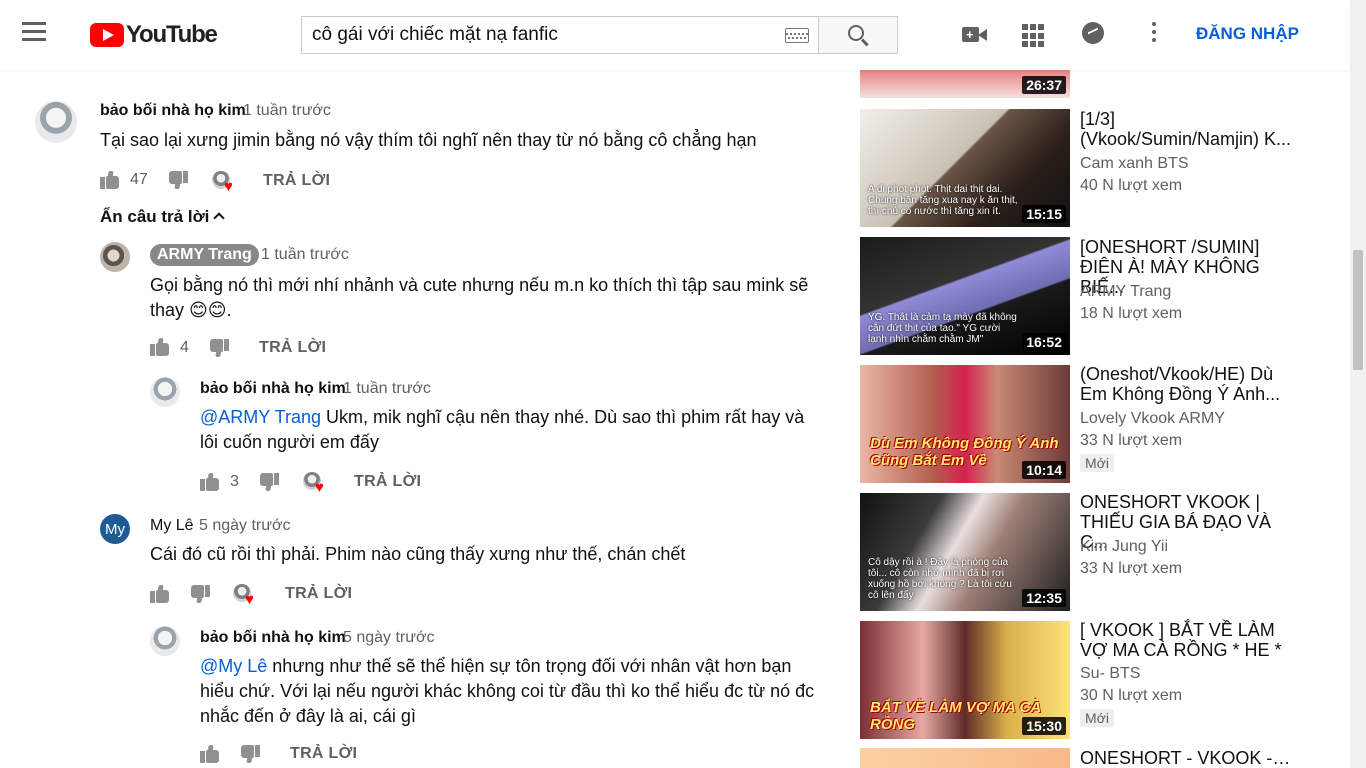  What do you see at coordinates (155, 216) in the screenshot?
I see `hide-replies-label: Ẩn câu trả lời` at bounding box center [155, 216].